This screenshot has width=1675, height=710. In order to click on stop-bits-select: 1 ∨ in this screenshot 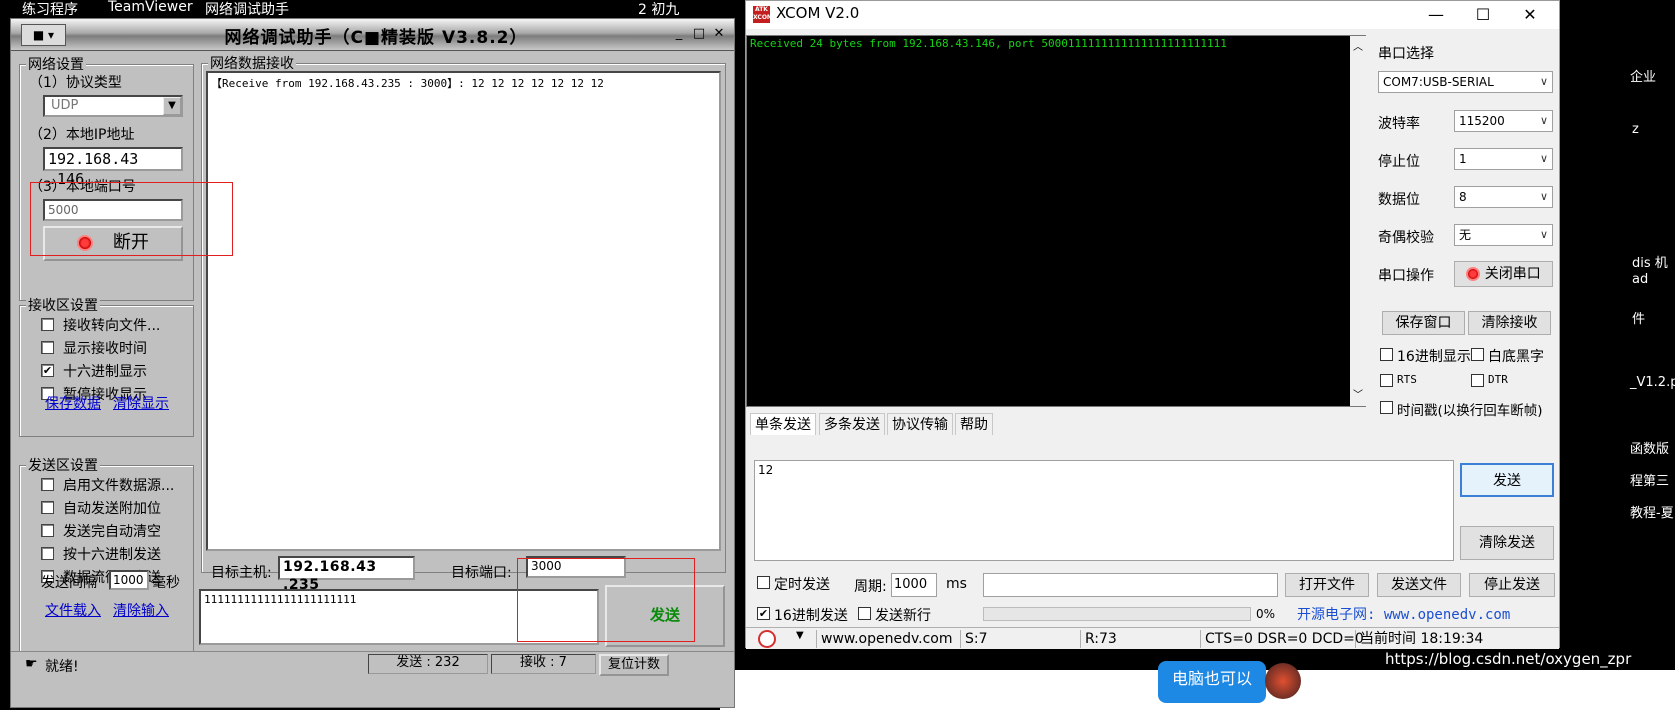, I will do `click(1503, 159)`.